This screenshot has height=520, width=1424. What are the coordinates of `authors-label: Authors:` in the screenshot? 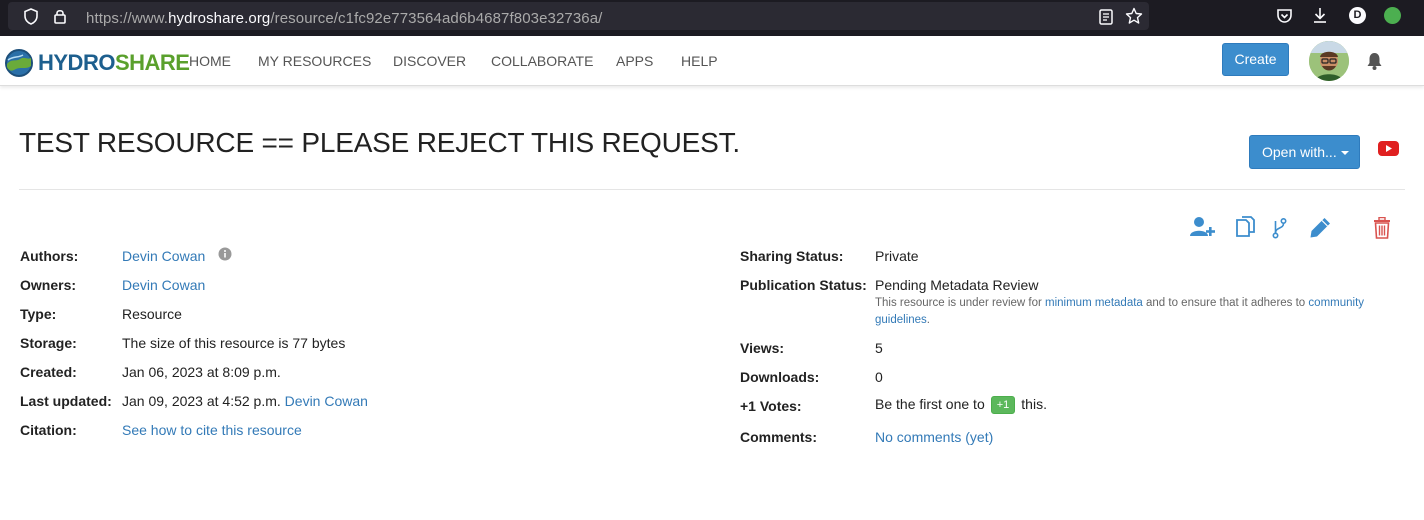 It's located at (49, 256).